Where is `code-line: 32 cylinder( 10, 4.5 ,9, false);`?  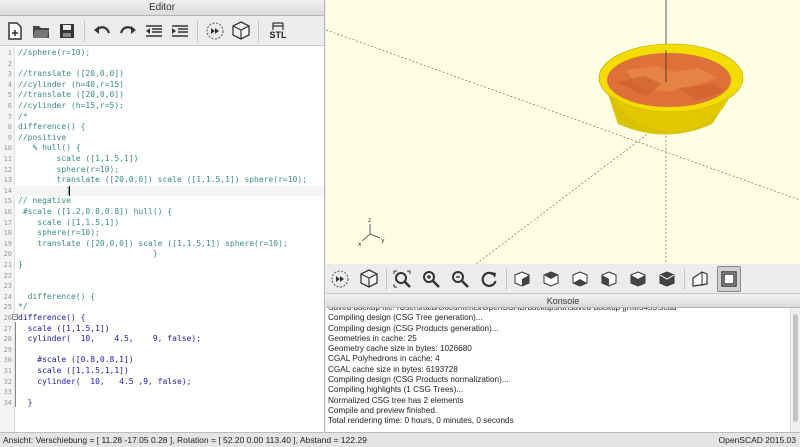
code-line: 32 cylinder( 10, 4.5 ,9, false); is located at coordinates (162, 382).